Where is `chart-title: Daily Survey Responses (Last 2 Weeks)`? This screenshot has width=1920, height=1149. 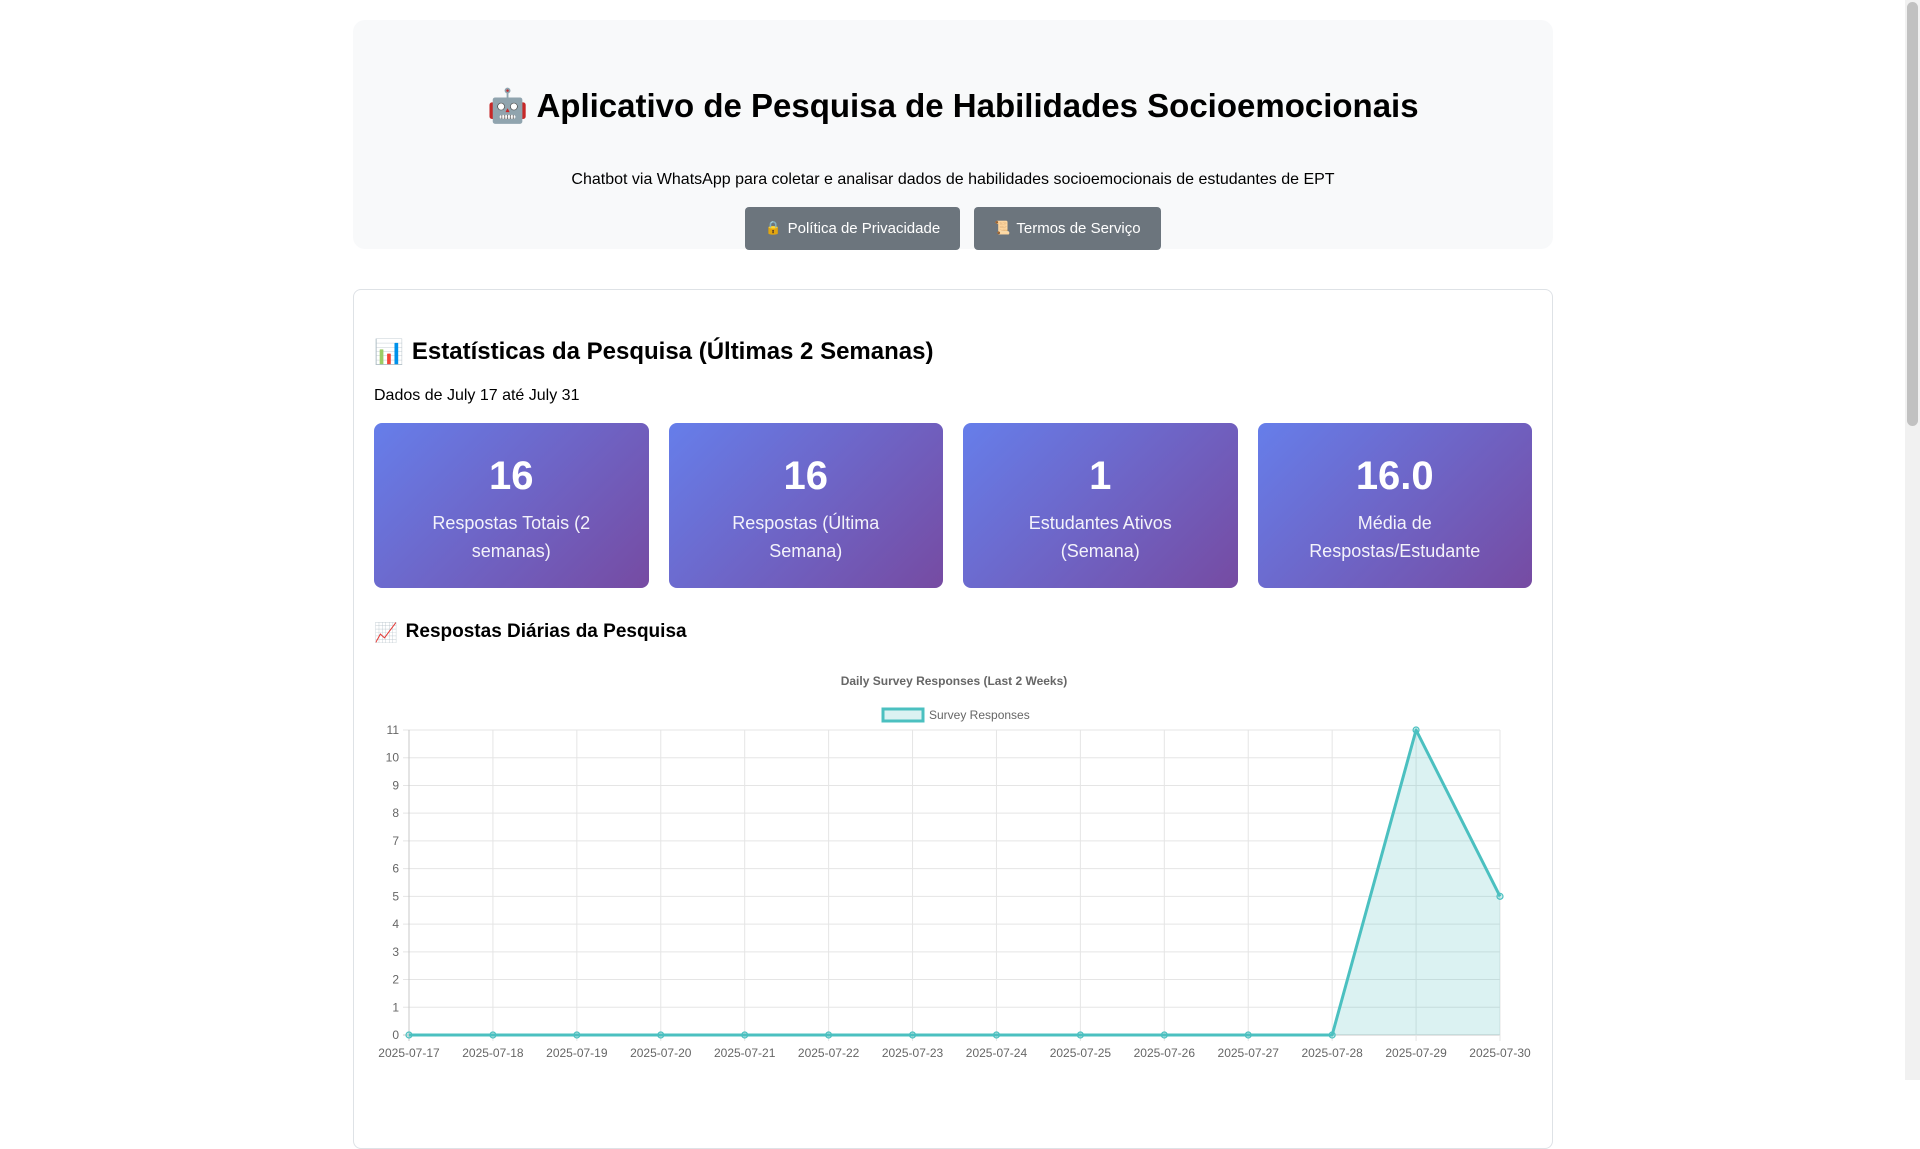
chart-title: Daily Survey Responses (Last 2 Weeks) is located at coordinates (954, 681).